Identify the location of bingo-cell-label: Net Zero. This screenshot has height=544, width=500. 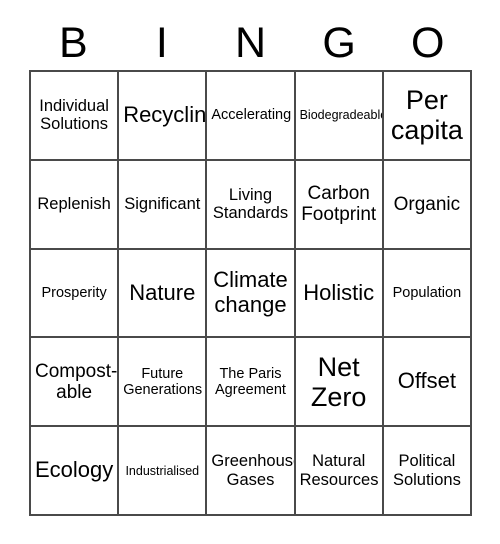
(338, 381).